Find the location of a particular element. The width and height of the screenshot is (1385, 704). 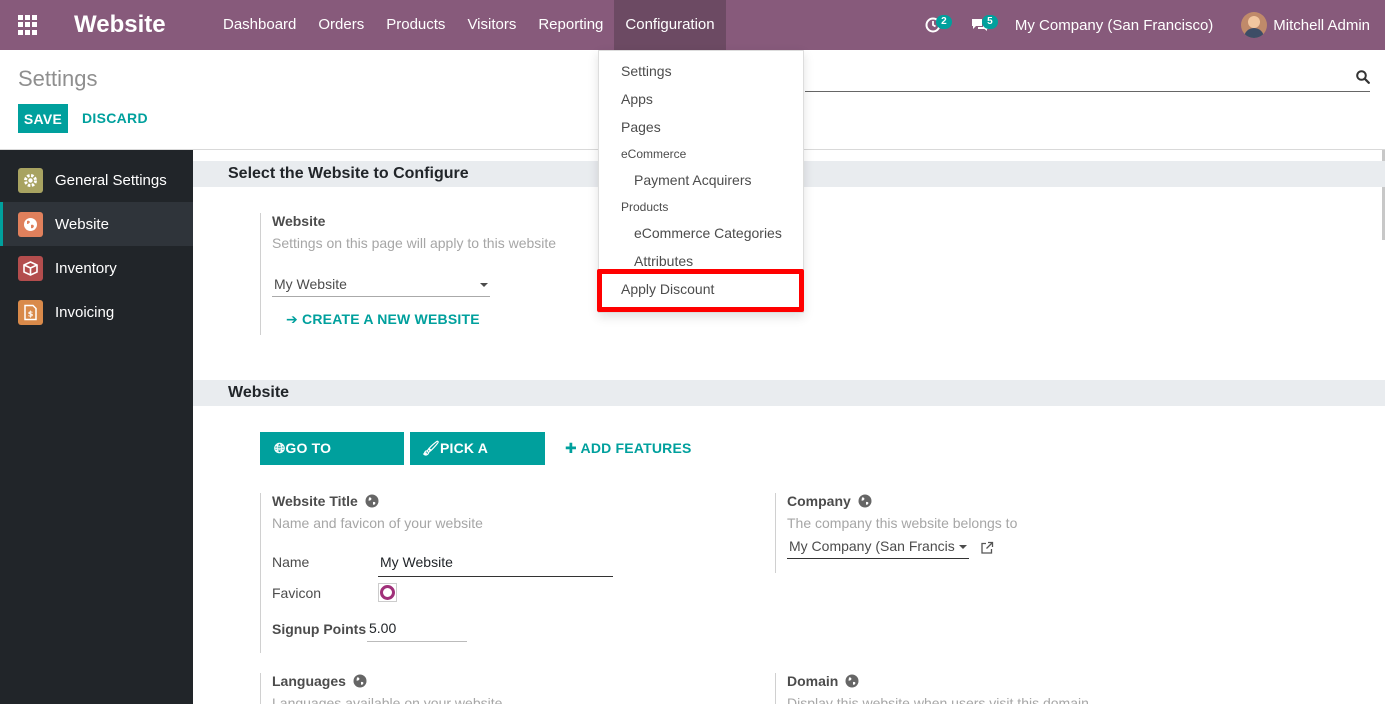

sidebar-item-invoicing: $ Invoicing is located at coordinates (96, 312).